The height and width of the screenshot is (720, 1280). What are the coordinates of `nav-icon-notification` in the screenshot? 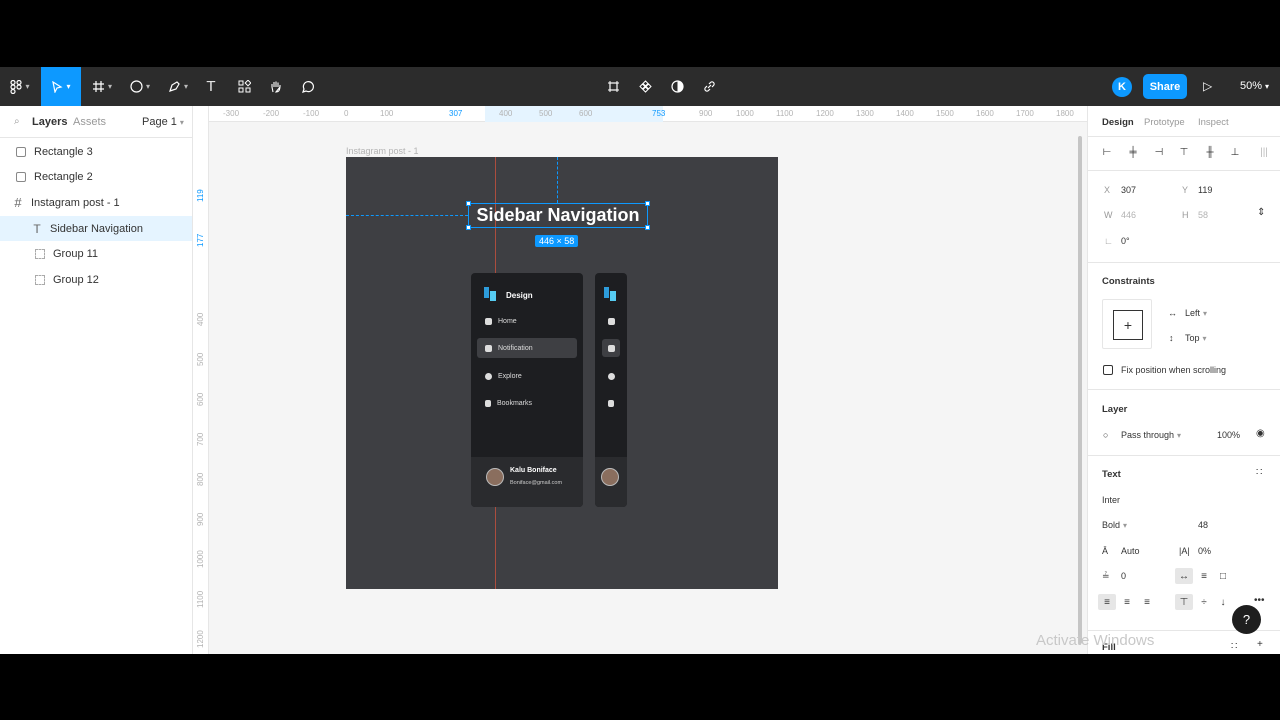 It's located at (611, 348).